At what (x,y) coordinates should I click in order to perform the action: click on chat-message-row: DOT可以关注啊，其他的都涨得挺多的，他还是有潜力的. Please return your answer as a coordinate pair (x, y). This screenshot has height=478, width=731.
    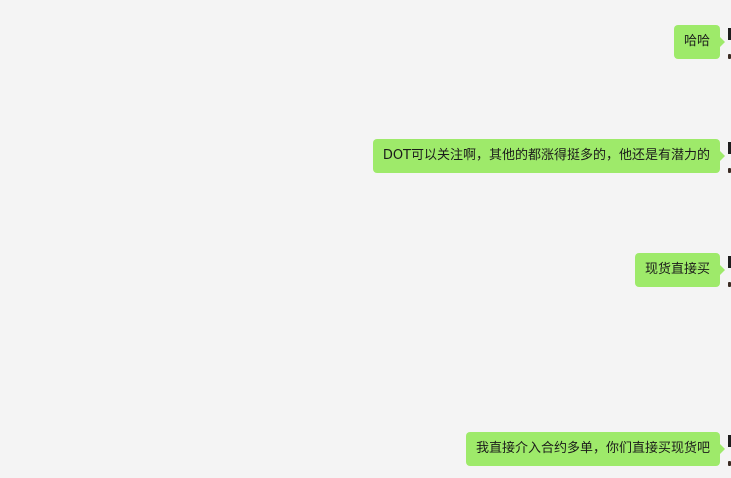
    Looking at the image, I should click on (365, 159).